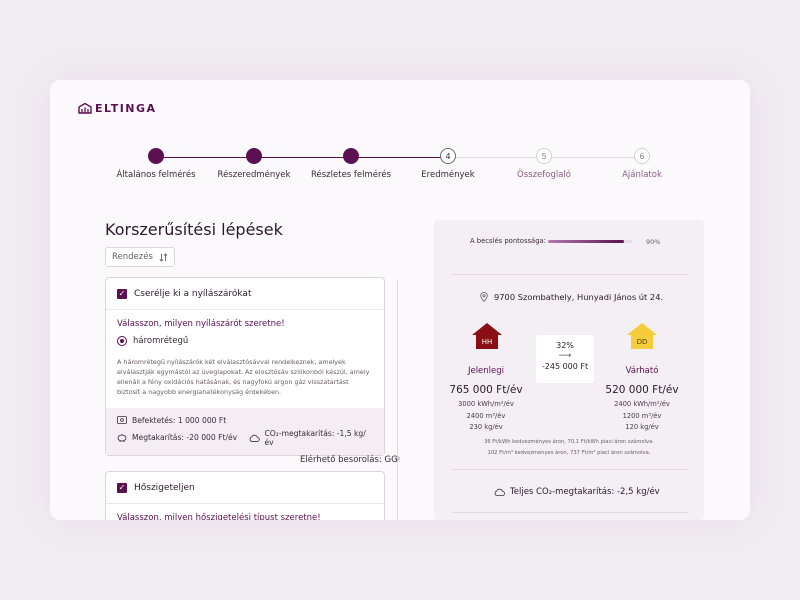 This screenshot has width=800, height=600. I want to click on expected-cost: 520 000 Ft/év, so click(642, 390).